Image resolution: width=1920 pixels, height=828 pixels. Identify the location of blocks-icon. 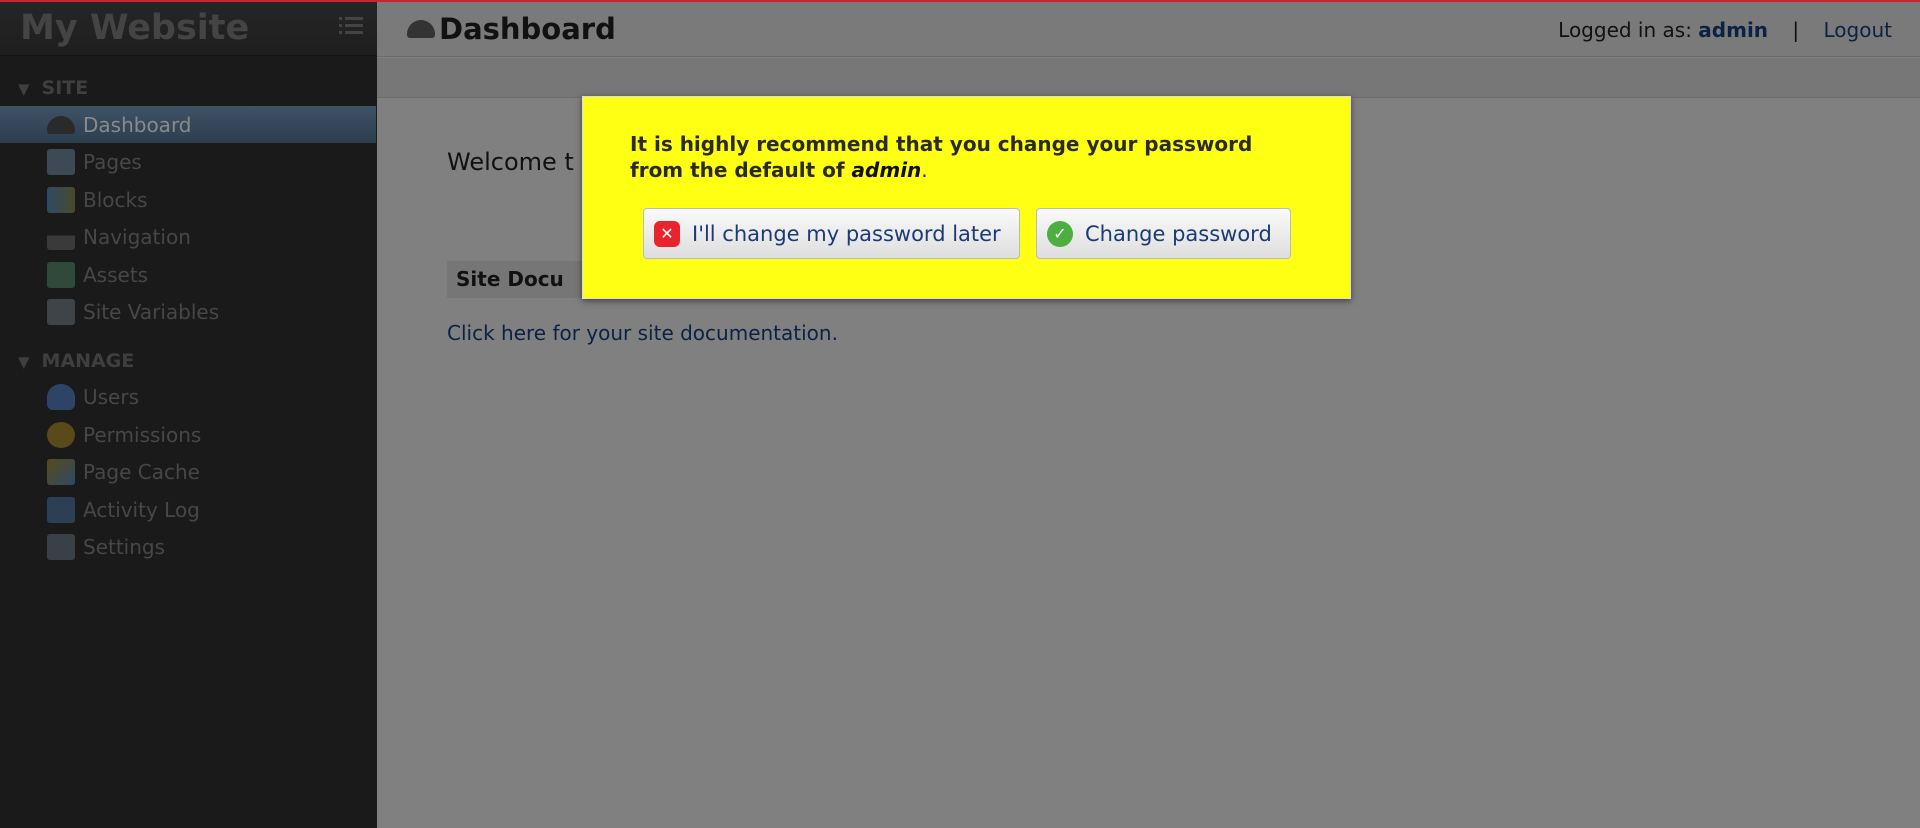
(61, 199).